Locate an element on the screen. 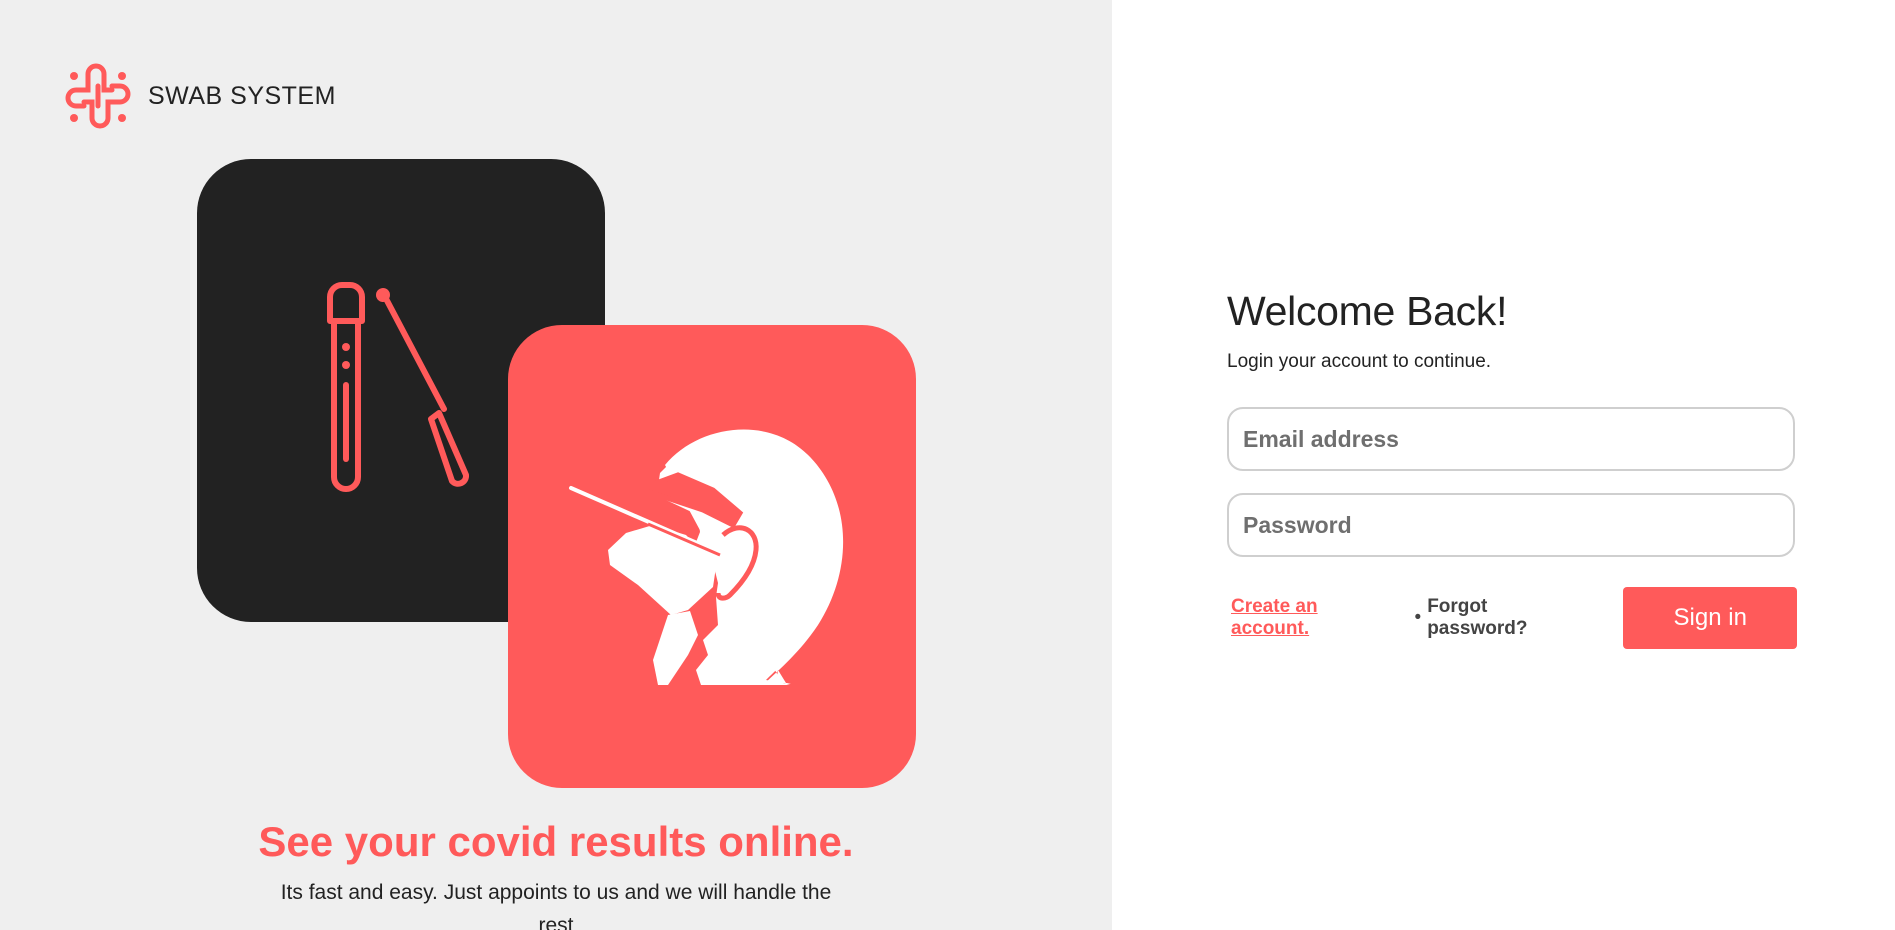 The image size is (1895, 930). nasal-swab-test-icon is located at coordinates (706, 557).